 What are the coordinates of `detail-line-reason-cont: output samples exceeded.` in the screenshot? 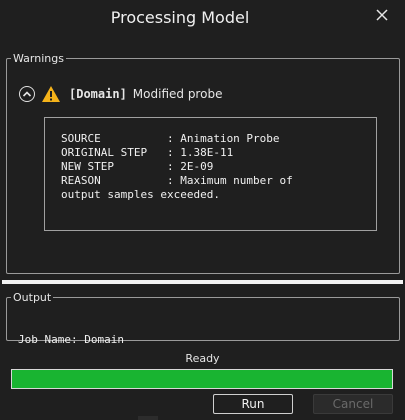 It's located at (140, 194).